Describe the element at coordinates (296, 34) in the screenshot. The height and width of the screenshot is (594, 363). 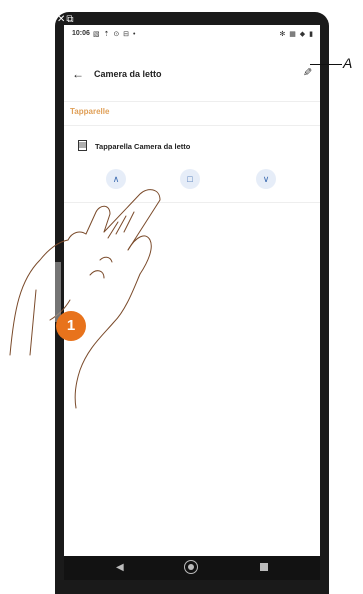
I see `system-icons: ✻ ▦ ◆ ▮` at that location.